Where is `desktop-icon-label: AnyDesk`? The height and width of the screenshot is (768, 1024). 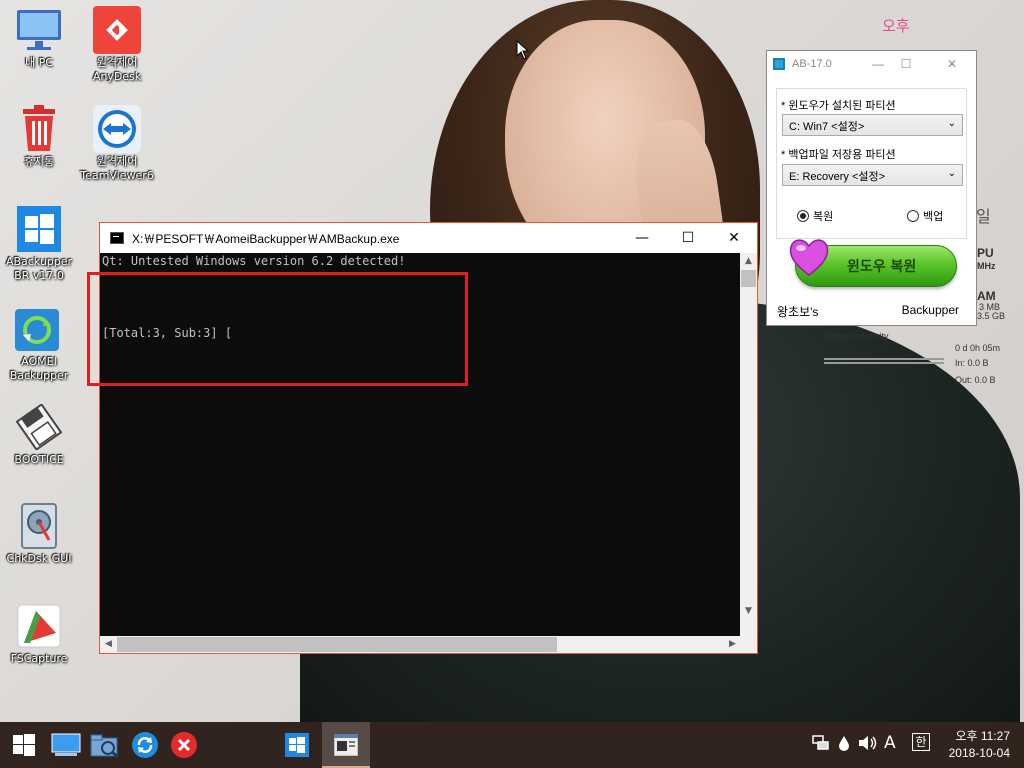 desktop-icon-label: AnyDesk is located at coordinates (117, 76).